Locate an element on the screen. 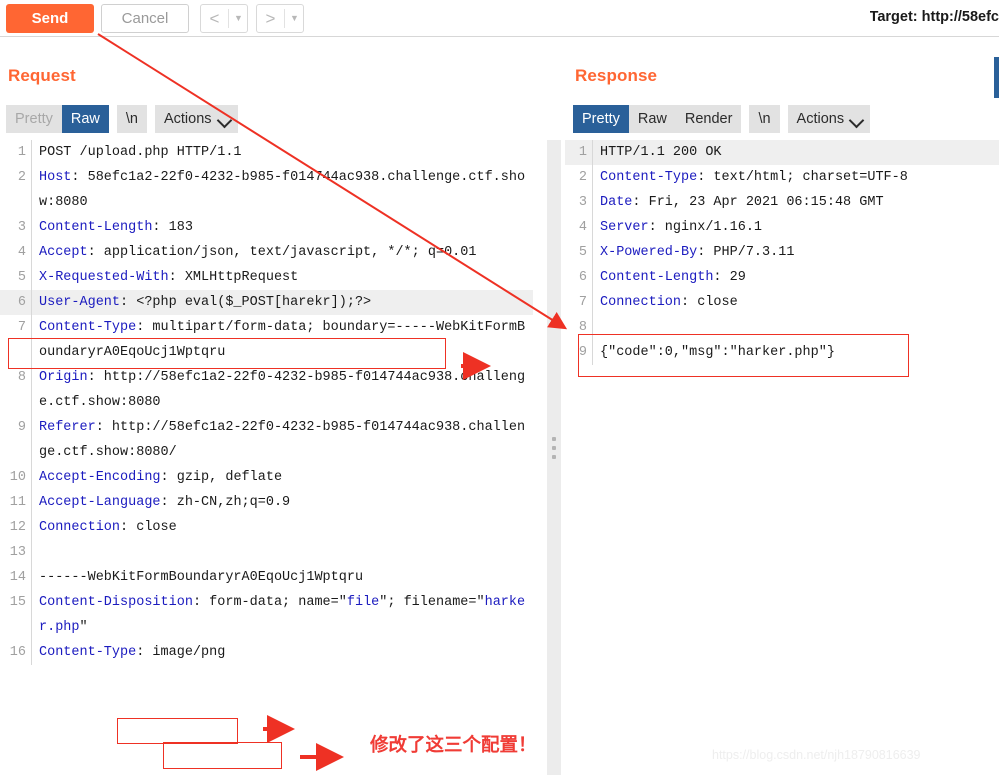 The height and width of the screenshot is (775, 999). code-line: 1 POST /upload.php HTTP/1.1 is located at coordinates (266, 152).